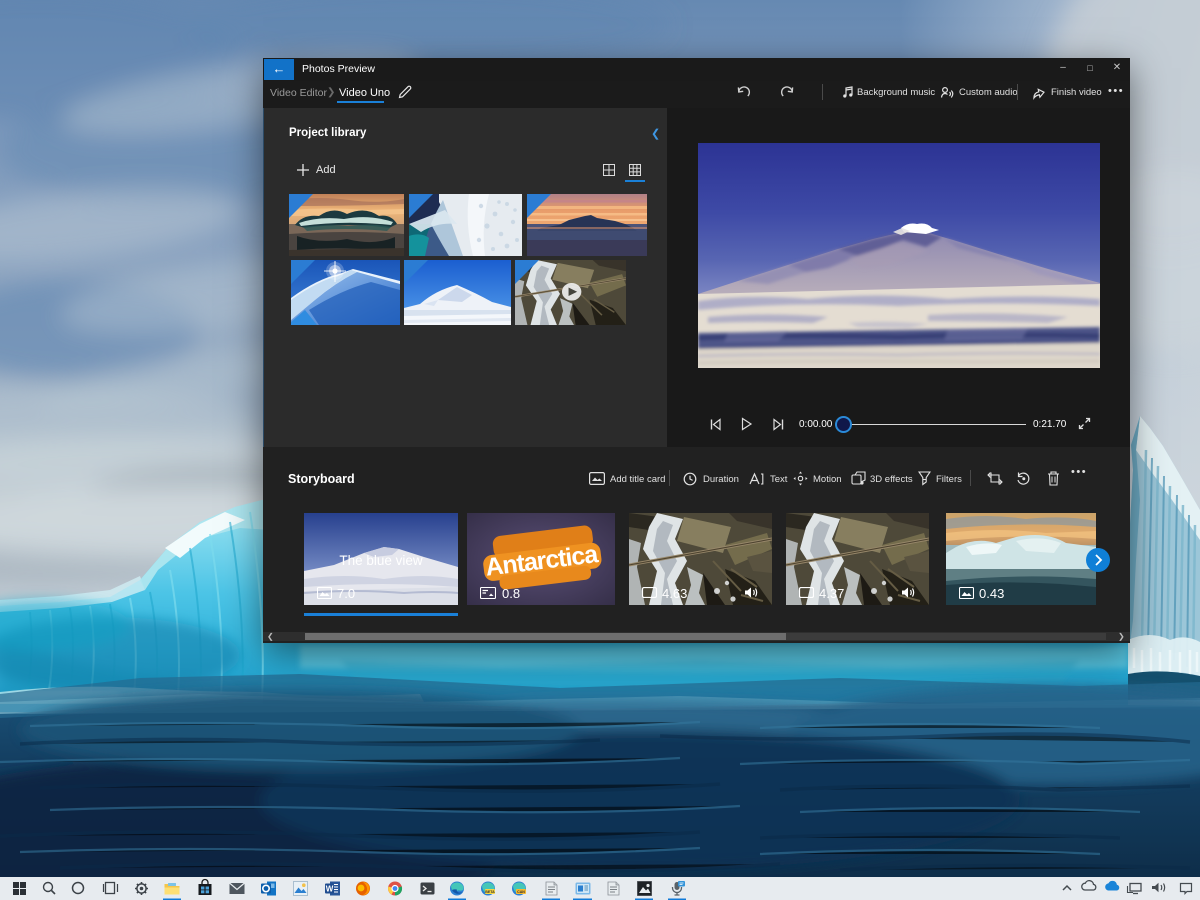 The image size is (1200, 900). What do you see at coordinates (490, 892) in the screenshot?
I see `svg-text: BETA` at bounding box center [490, 892].